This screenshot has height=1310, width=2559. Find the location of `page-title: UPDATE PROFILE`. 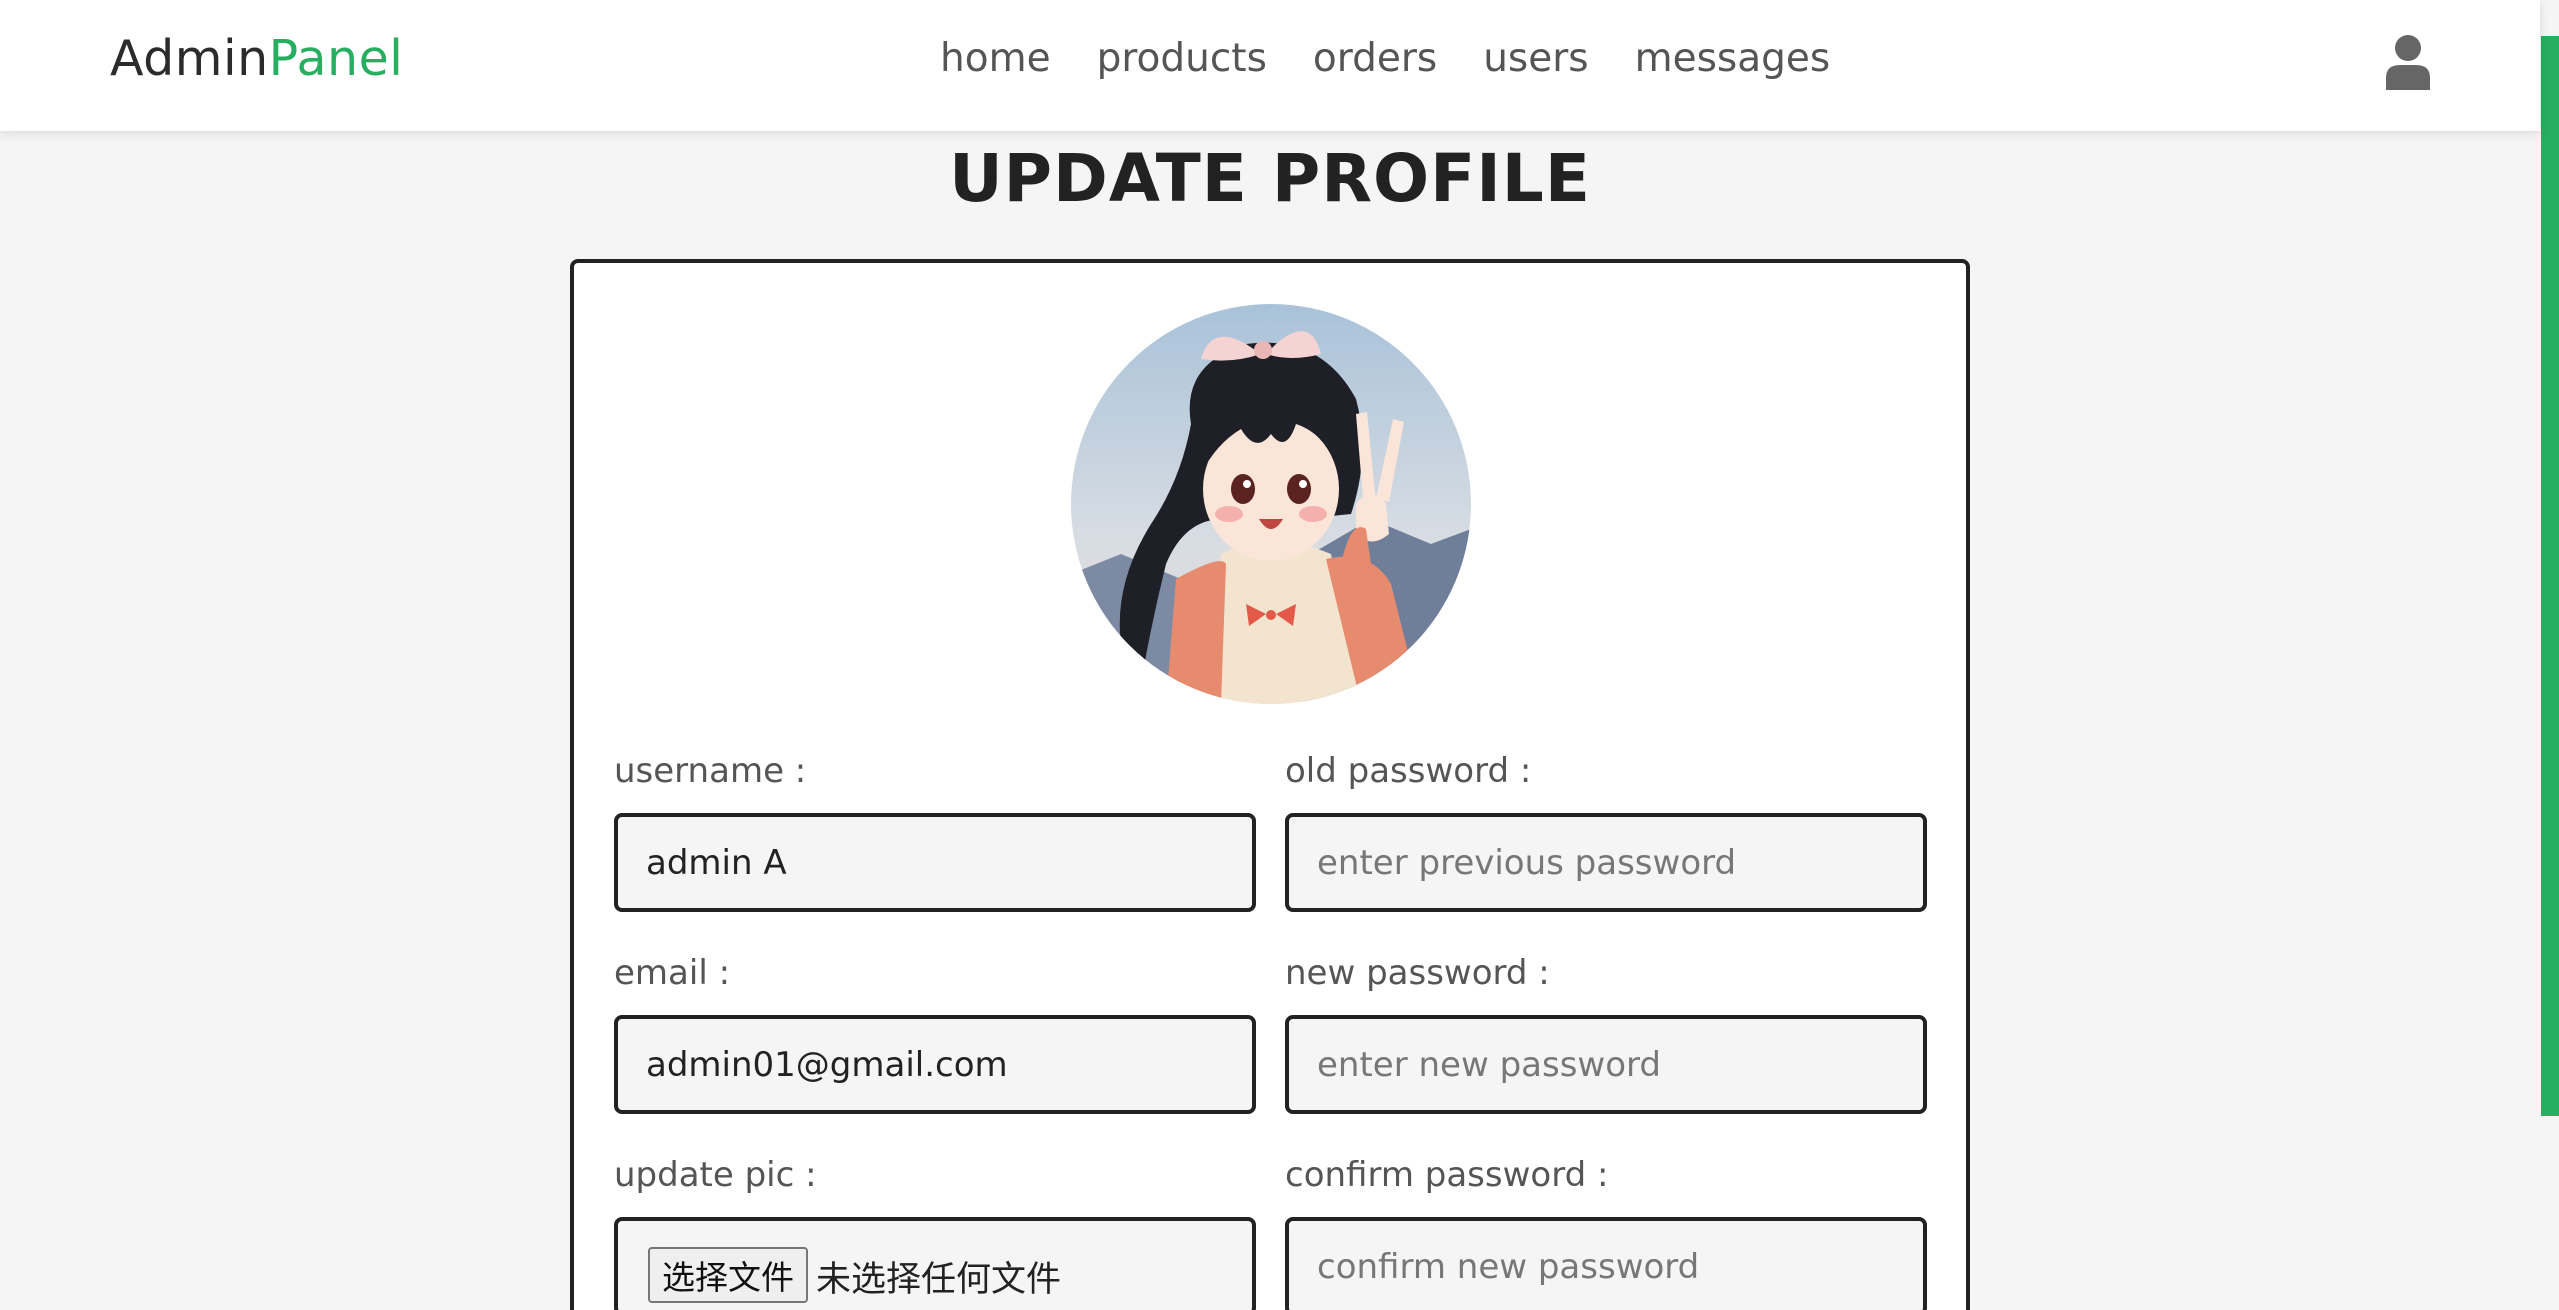

page-title: UPDATE PROFILE is located at coordinates (1270, 178).